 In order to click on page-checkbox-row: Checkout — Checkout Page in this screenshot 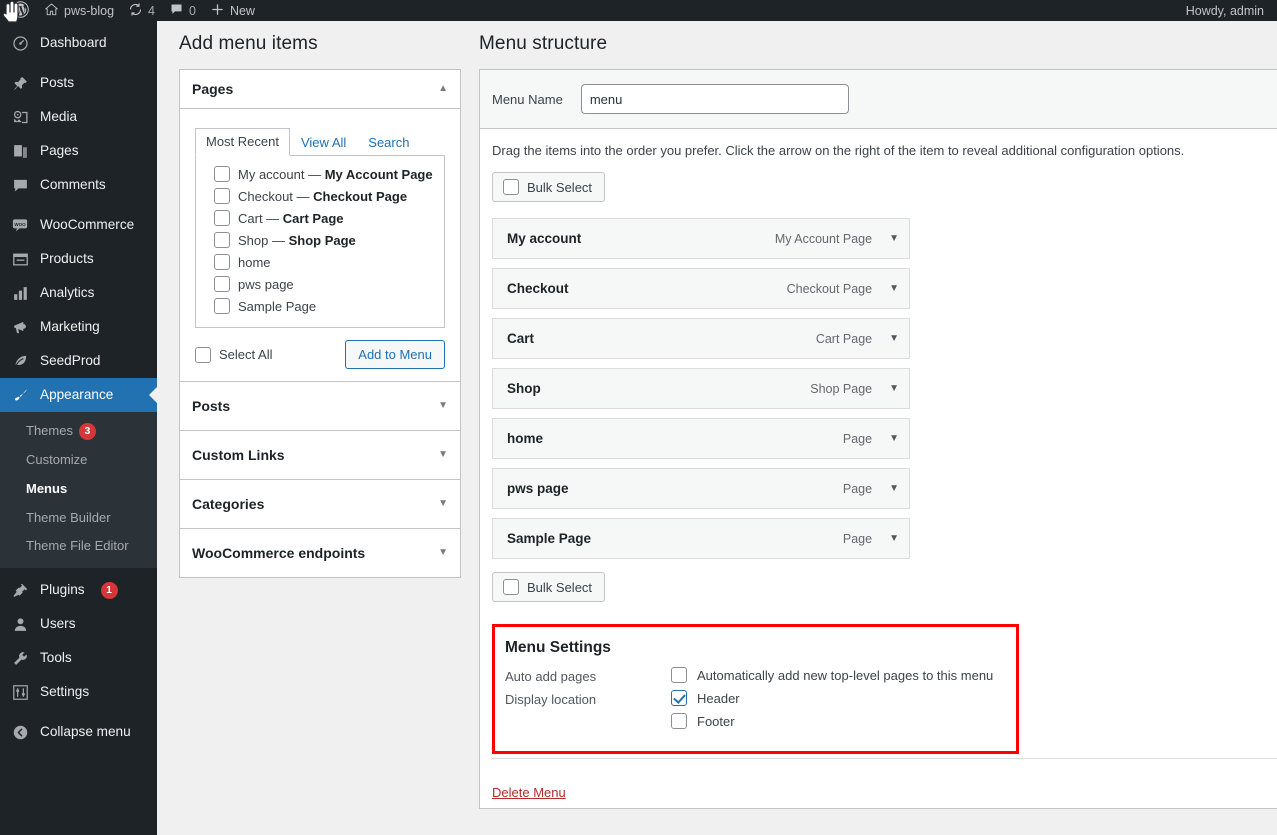, I will do `click(320, 196)`.